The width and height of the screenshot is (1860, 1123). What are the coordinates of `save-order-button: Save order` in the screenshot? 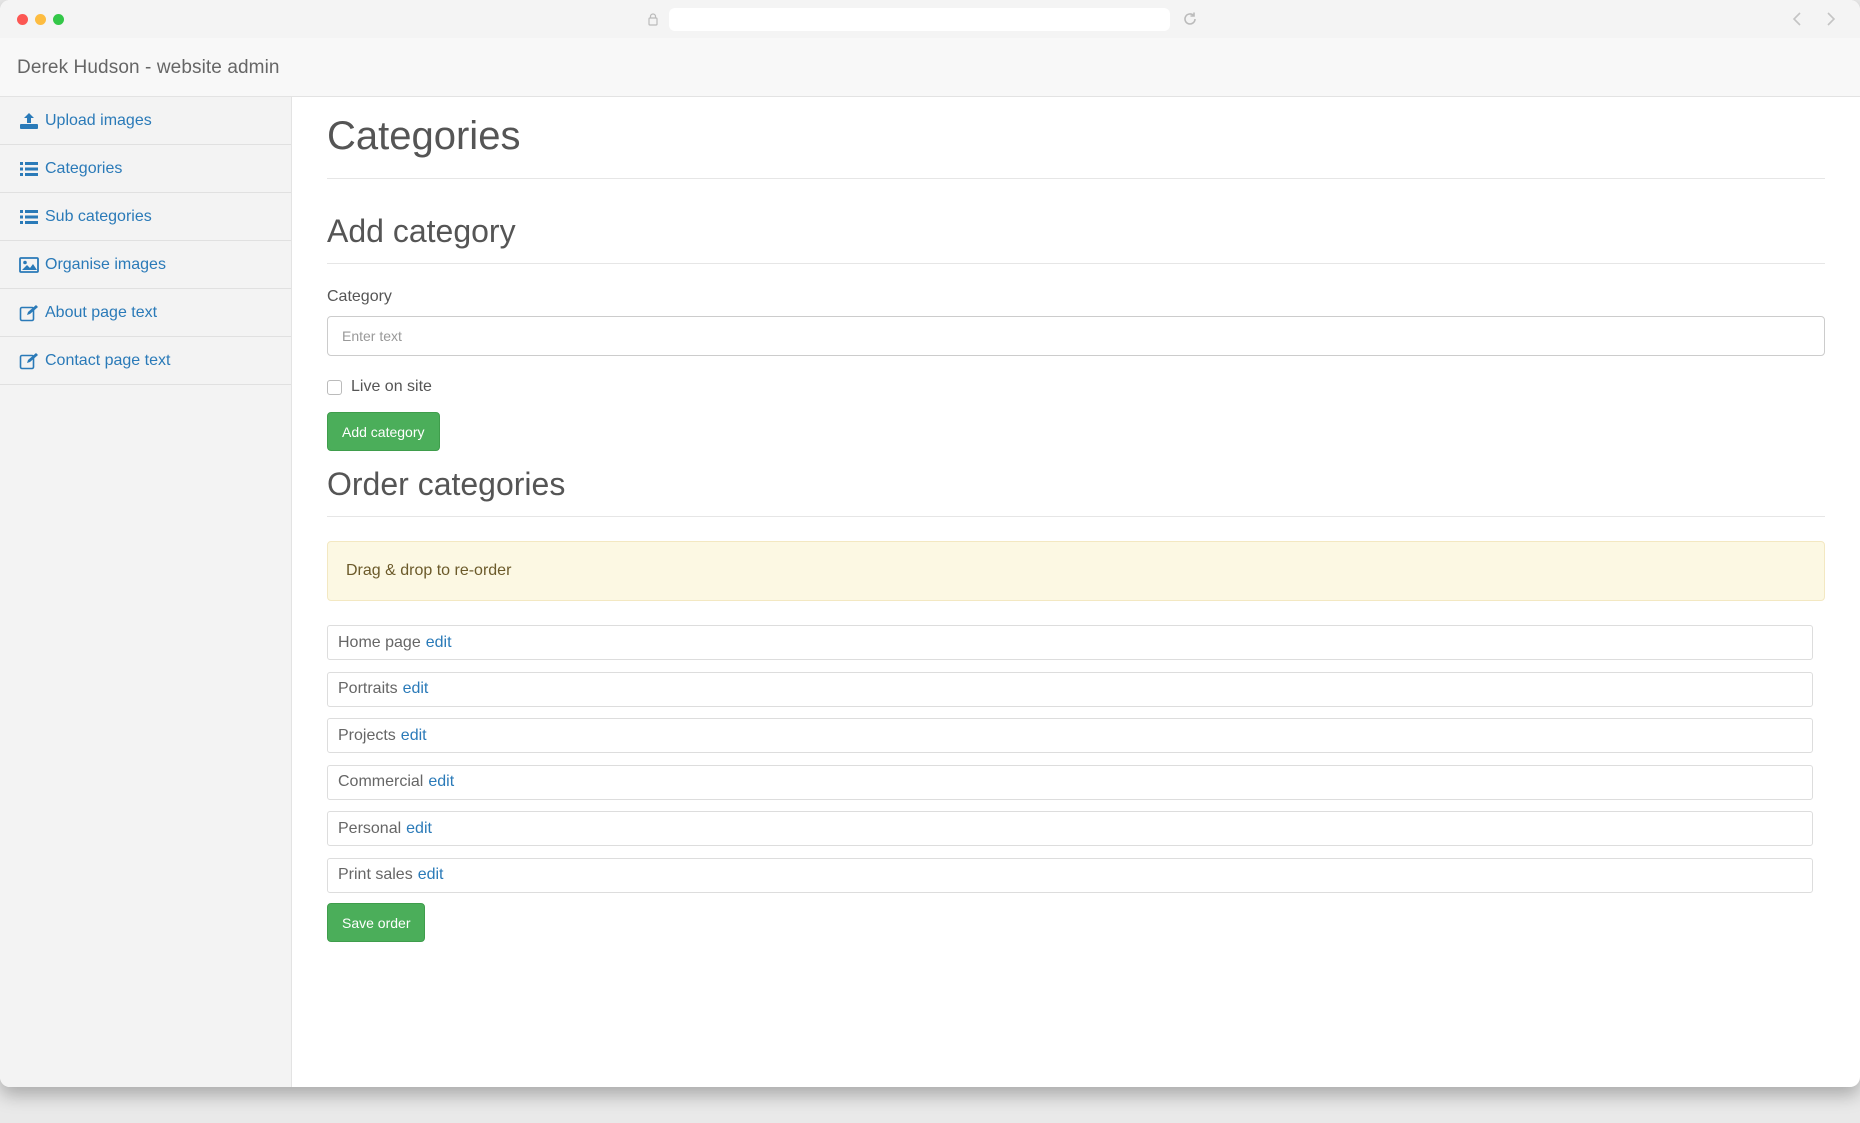 It's located at (376, 922).